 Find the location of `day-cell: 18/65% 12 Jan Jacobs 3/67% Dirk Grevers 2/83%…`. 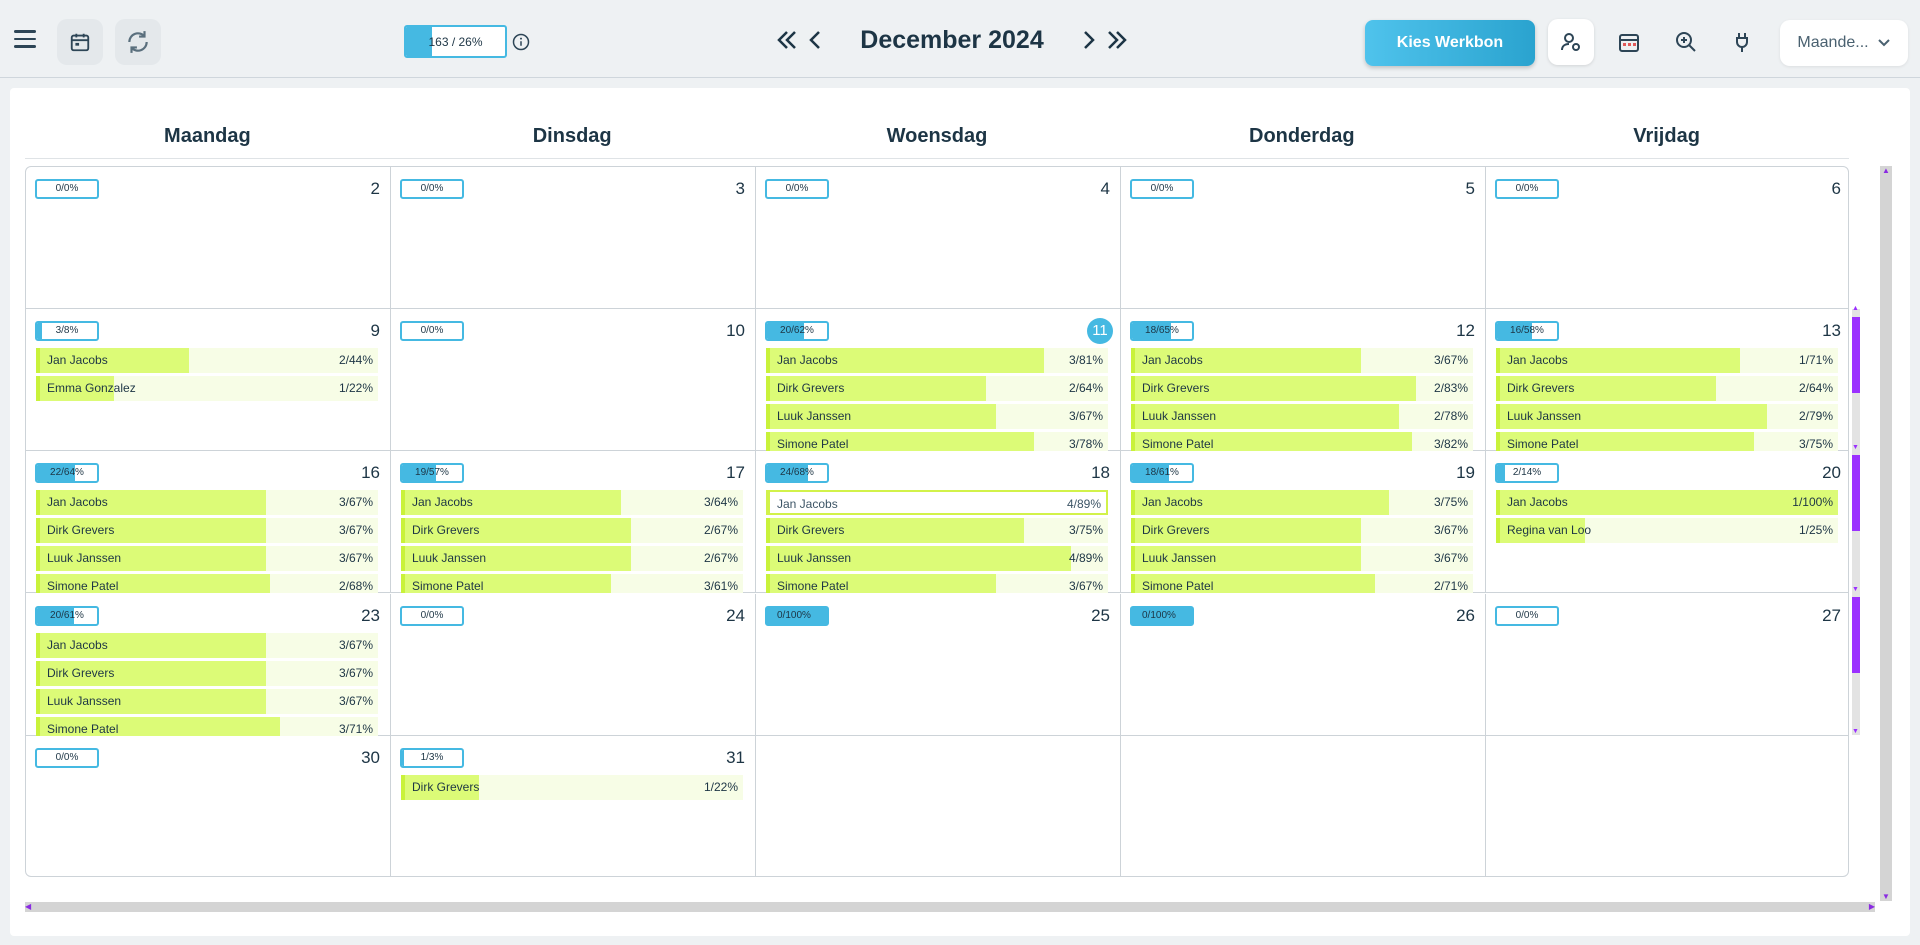

day-cell: 18/65% 12 Jan Jacobs 3/67% Dirk Grevers 2/83%… is located at coordinates (1303, 380).